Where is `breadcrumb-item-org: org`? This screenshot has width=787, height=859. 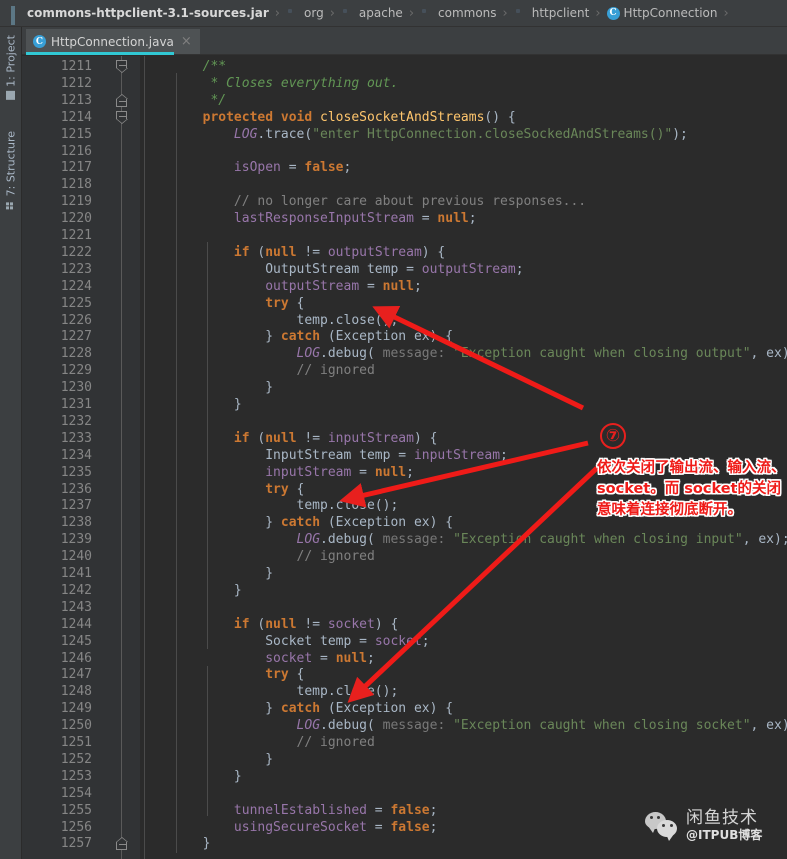 breadcrumb-item-org: org is located at coordinates (305, 13).